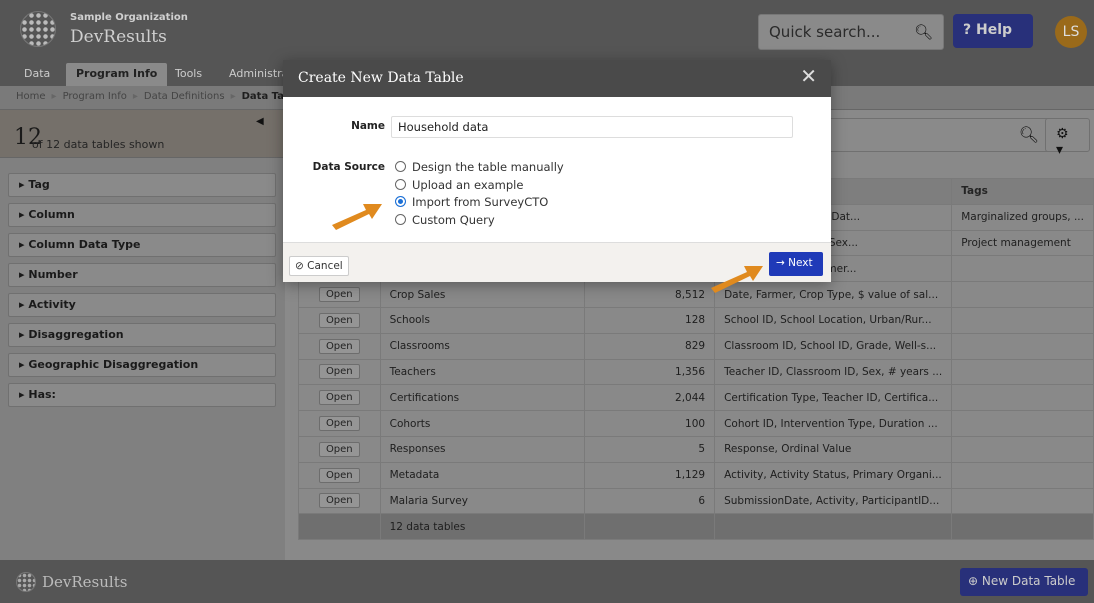 The height and width of the screenshot is (603, 1094). I want to click on radio-upload-example: Upload an example, so click(459, 186).